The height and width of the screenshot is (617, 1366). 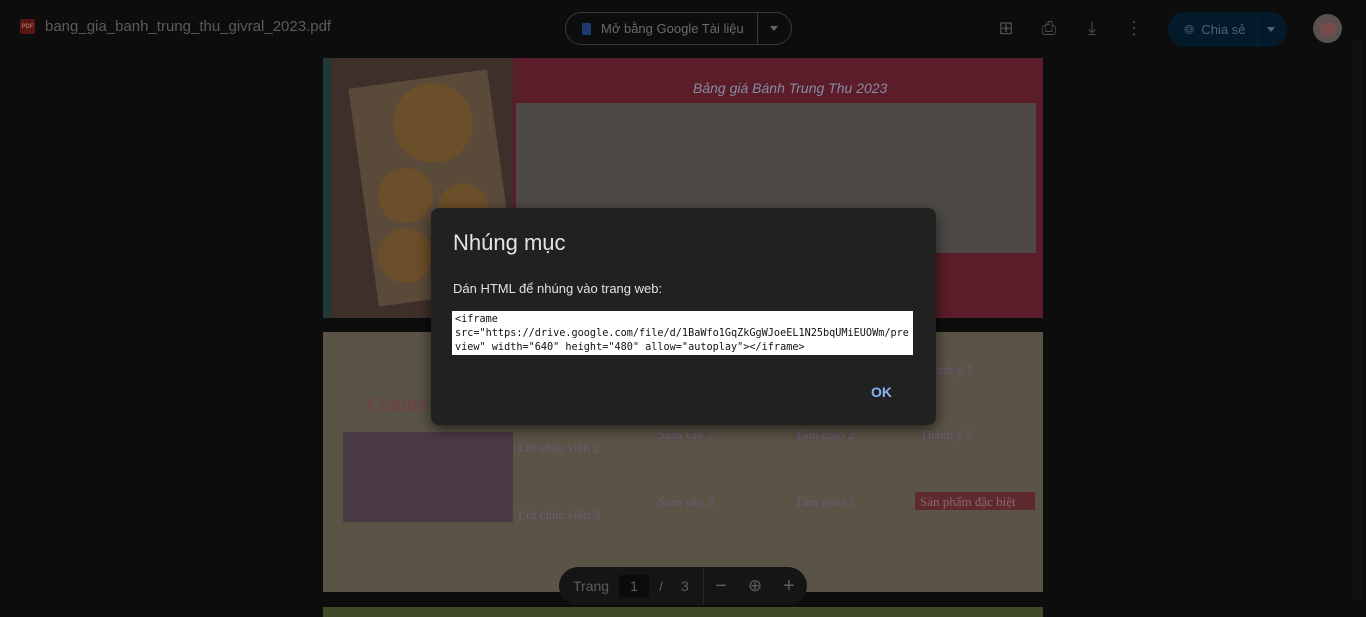 I want to click on open-with-google-docs: Mở bằng Google Tài liệu, so click(x=662, y=28).